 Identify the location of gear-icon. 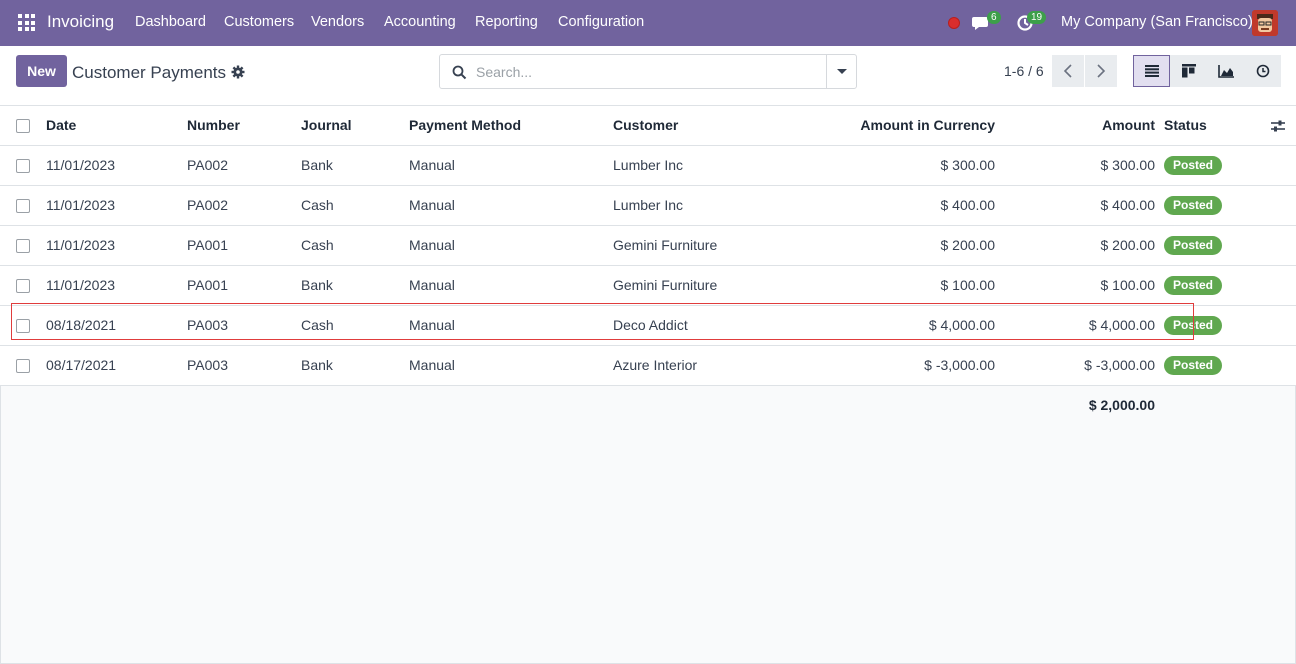
(238, 72).